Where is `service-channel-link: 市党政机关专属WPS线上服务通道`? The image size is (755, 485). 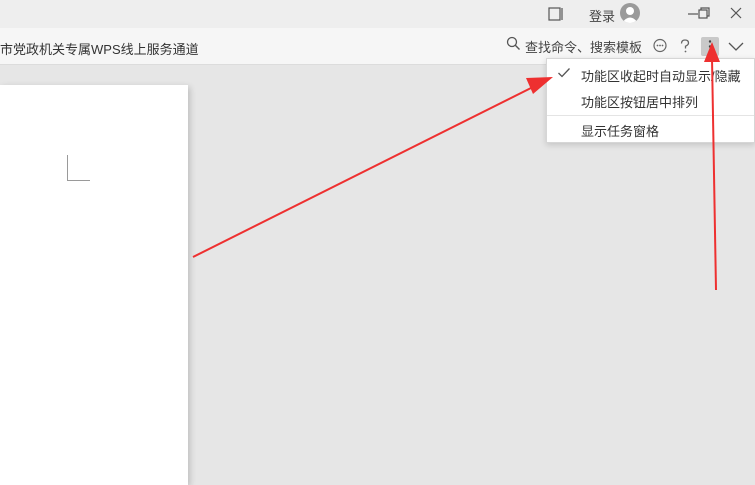
service-channel-link: 市党政机关专属WPS线上服务通道 is located at coordinates (99, 48).